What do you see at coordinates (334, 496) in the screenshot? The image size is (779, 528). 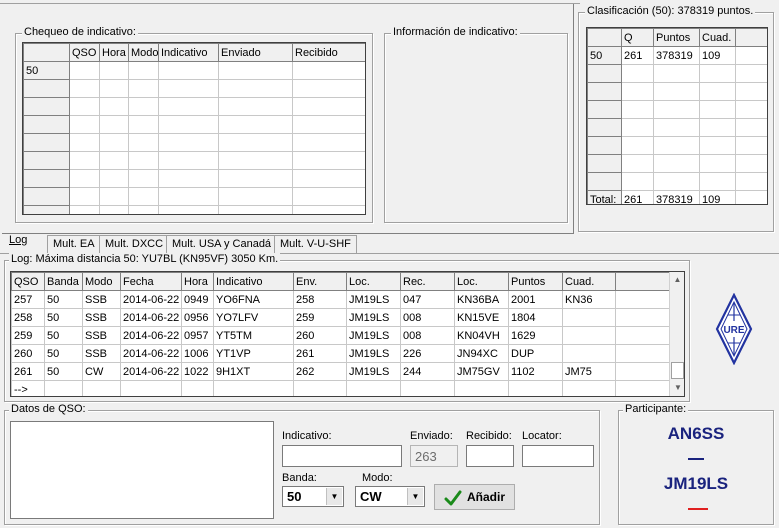 I see `chevron-down-icon: ▼` at bounding box center [334, 496].